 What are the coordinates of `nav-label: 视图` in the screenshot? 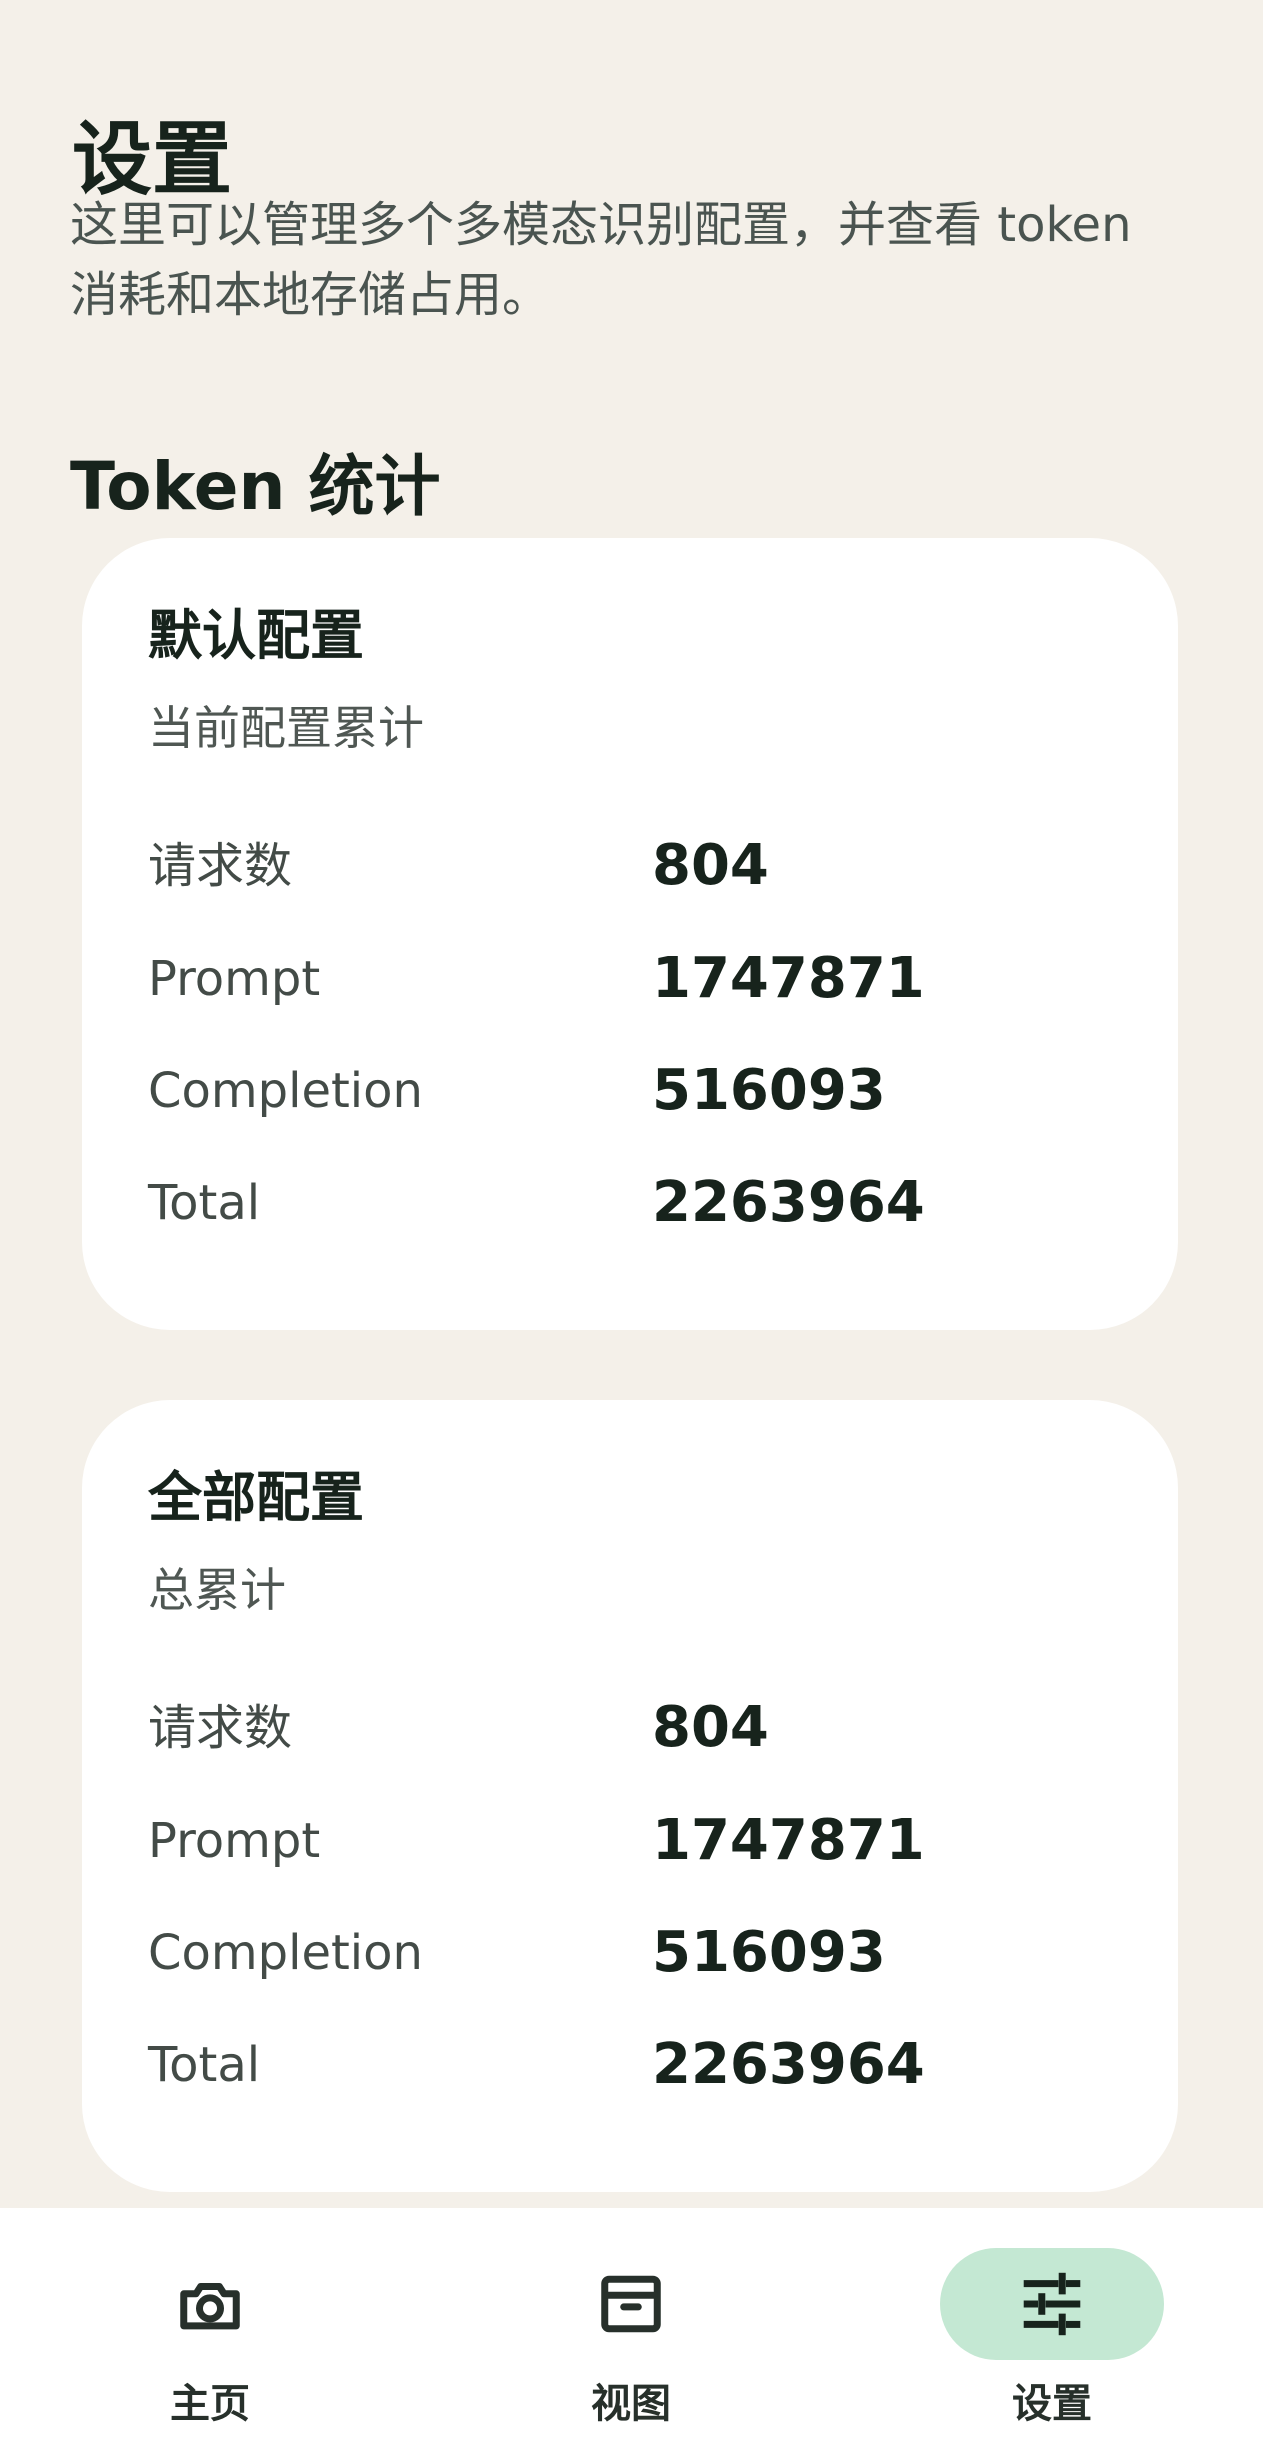 It's located at (631, 2404).